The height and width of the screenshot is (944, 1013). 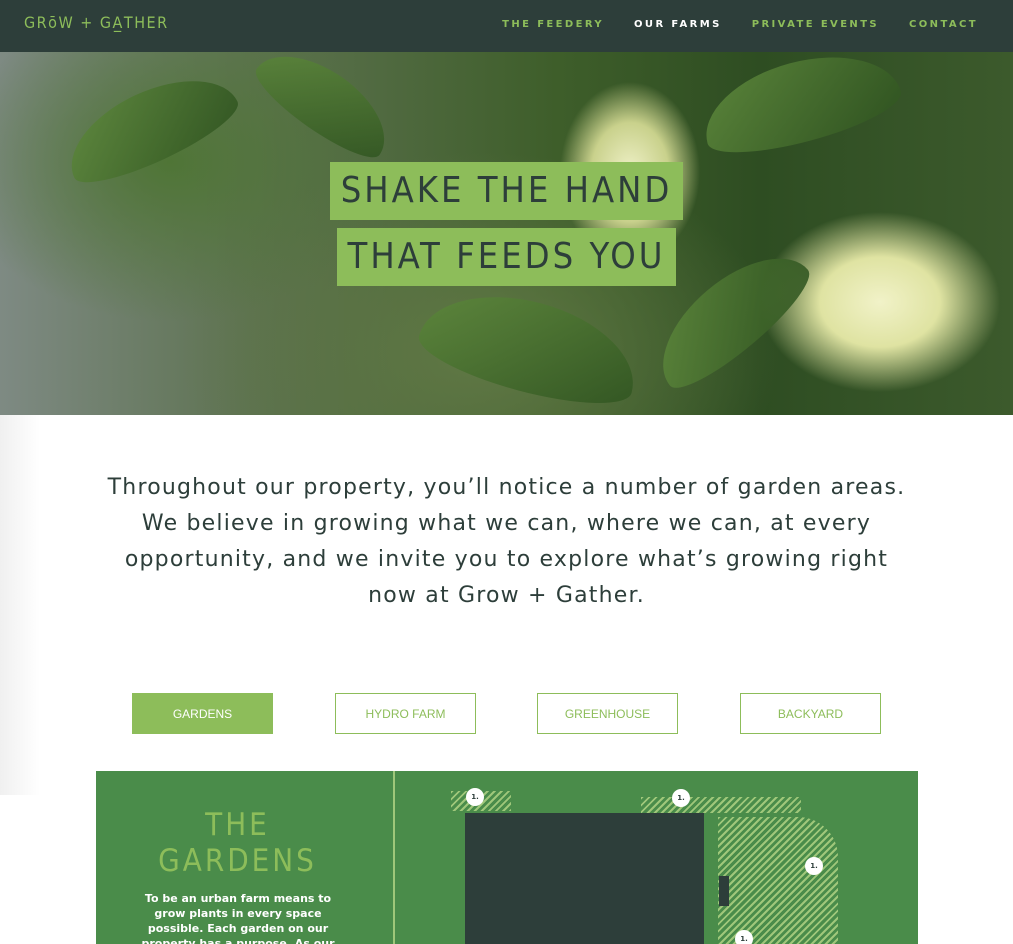 What do you see at coordinates (678, 24) in the screenshot?
I see `nav-link-our-farms: OUR FARMS` at bounding box center [678, 24].